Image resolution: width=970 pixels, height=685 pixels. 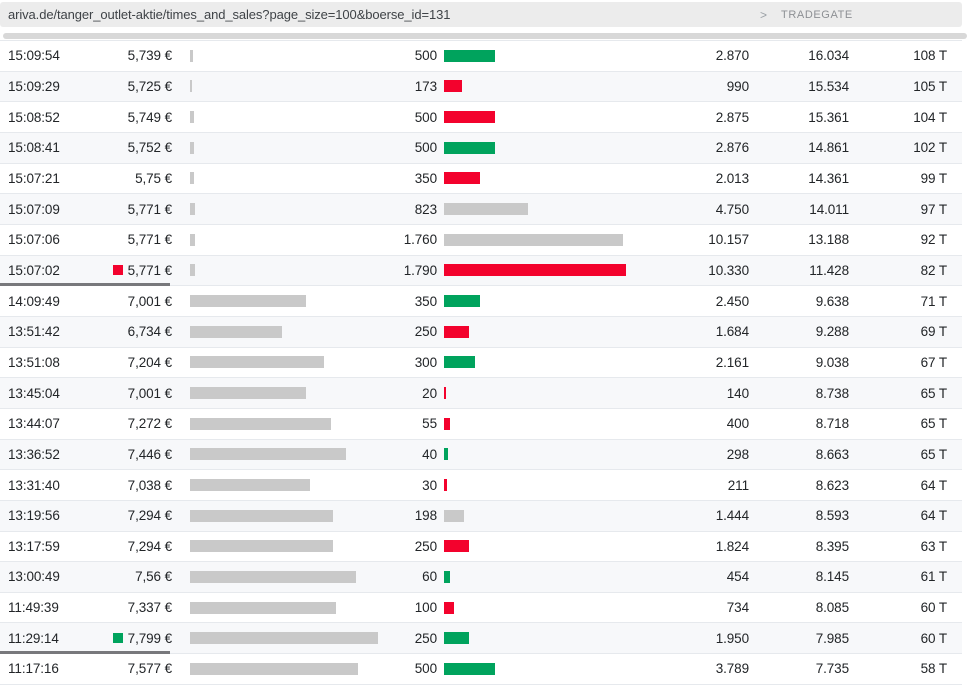 What do you see at coordinates (732, 301) in the screenshot?
I see `trade-turnover: 2.450` at bounding box center [732, 301].